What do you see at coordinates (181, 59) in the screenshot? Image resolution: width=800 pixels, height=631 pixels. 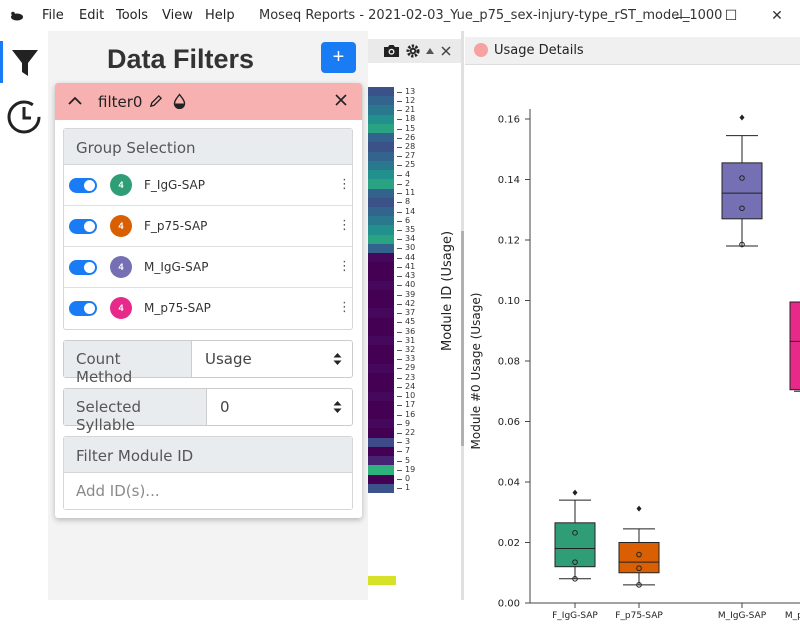 I see `filters-title: Data Filters` at bounding box center [181, 59].